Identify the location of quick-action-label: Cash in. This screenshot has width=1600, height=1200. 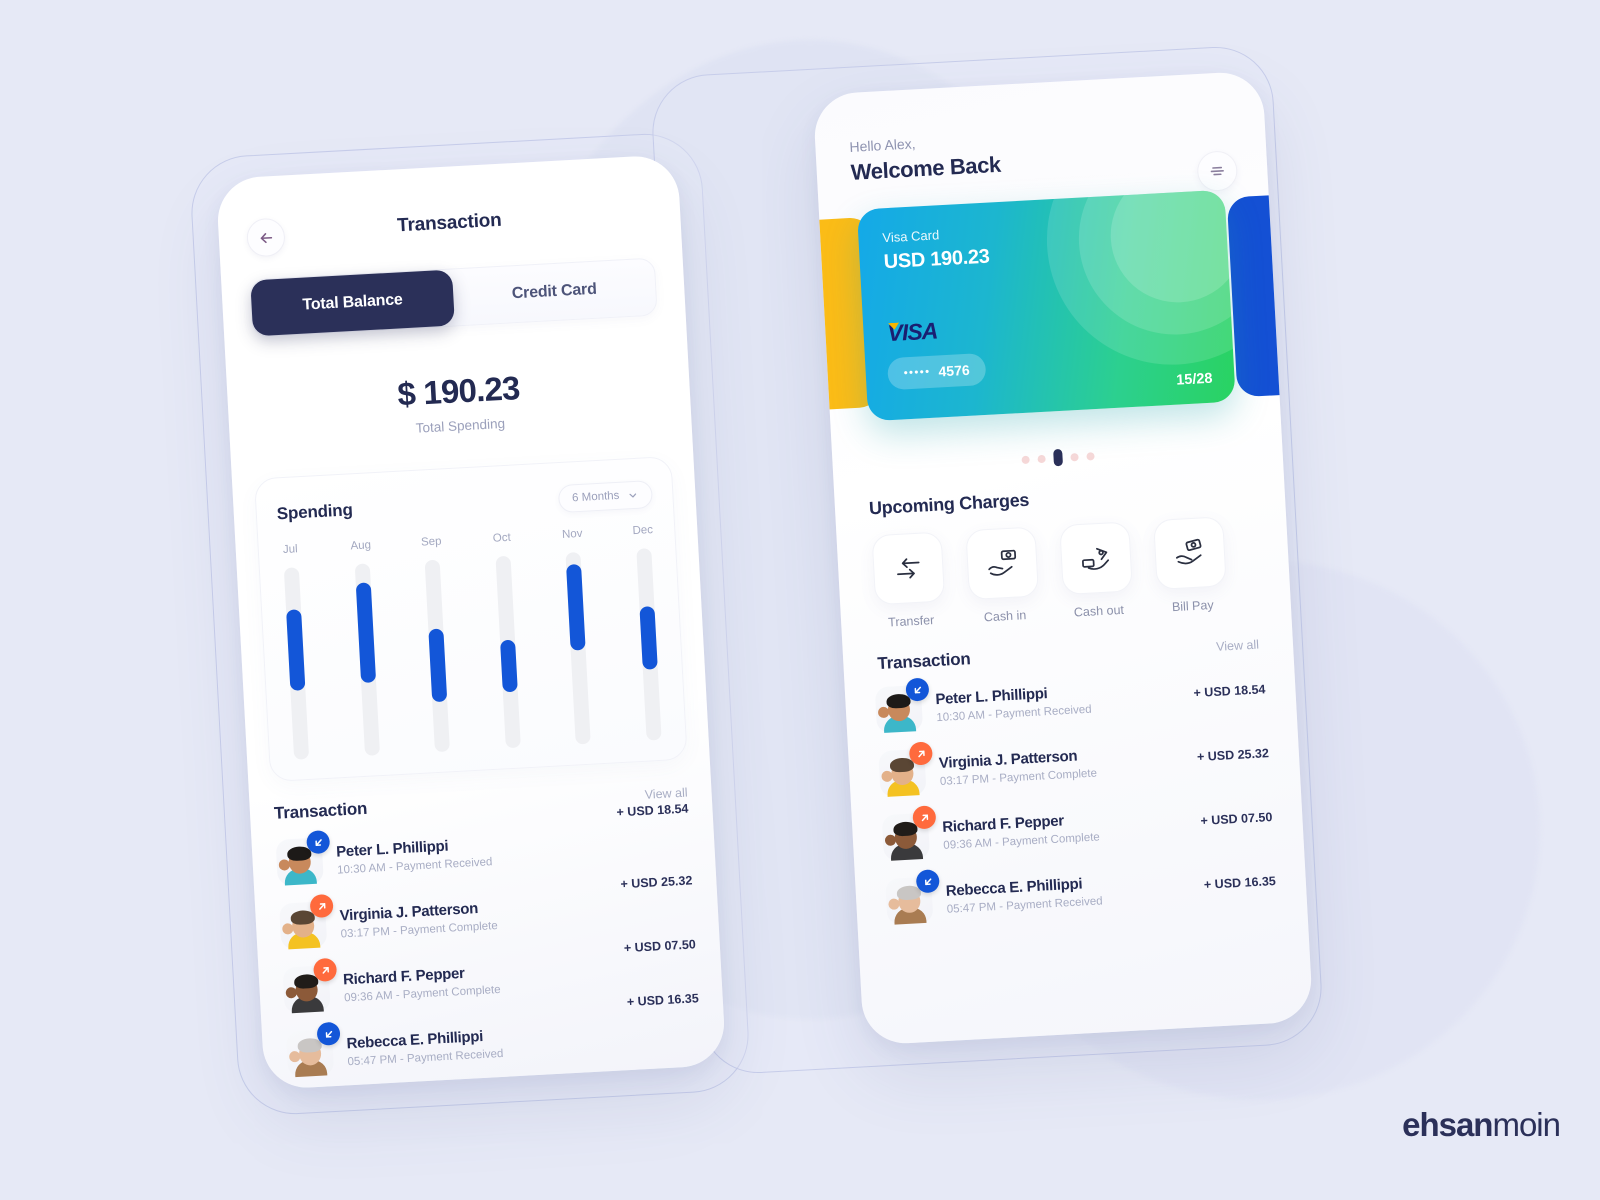
(1005, 616).